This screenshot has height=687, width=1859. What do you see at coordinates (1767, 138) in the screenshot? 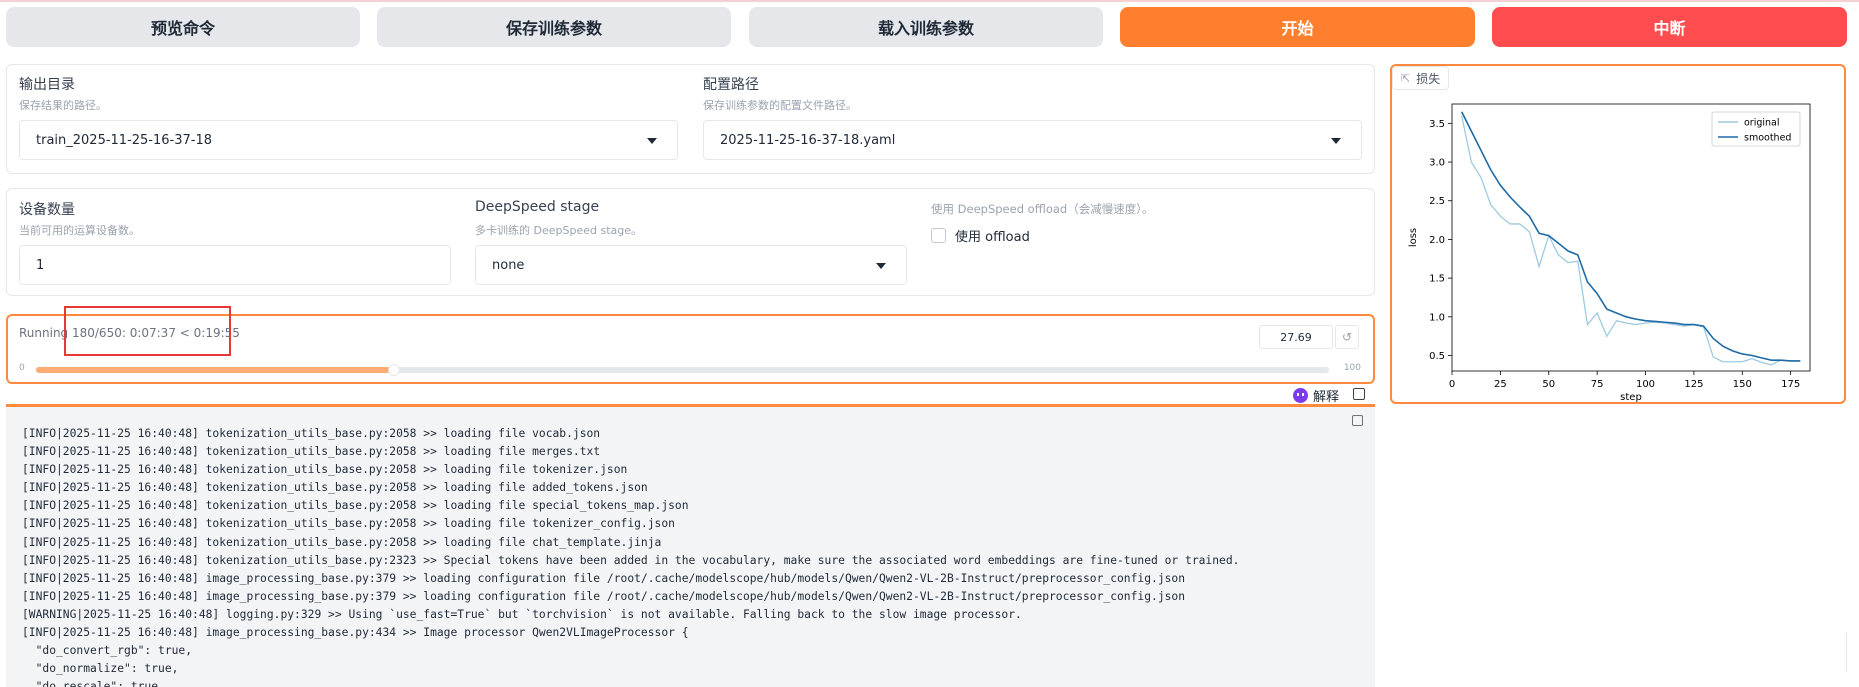
I see `legend-label: smoothed` at bounding box center [1767, 138].